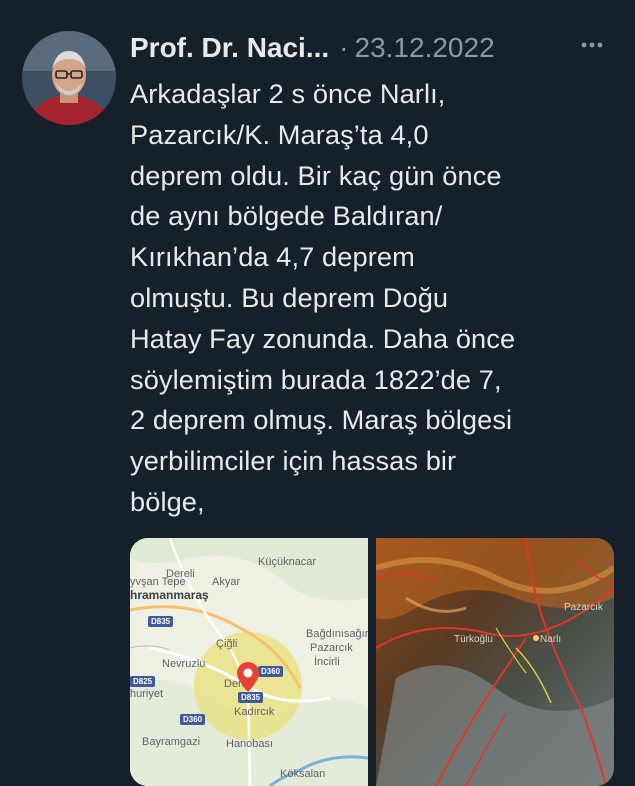  I want to click on sat-label-narli: Narlı, so click(551, 639).